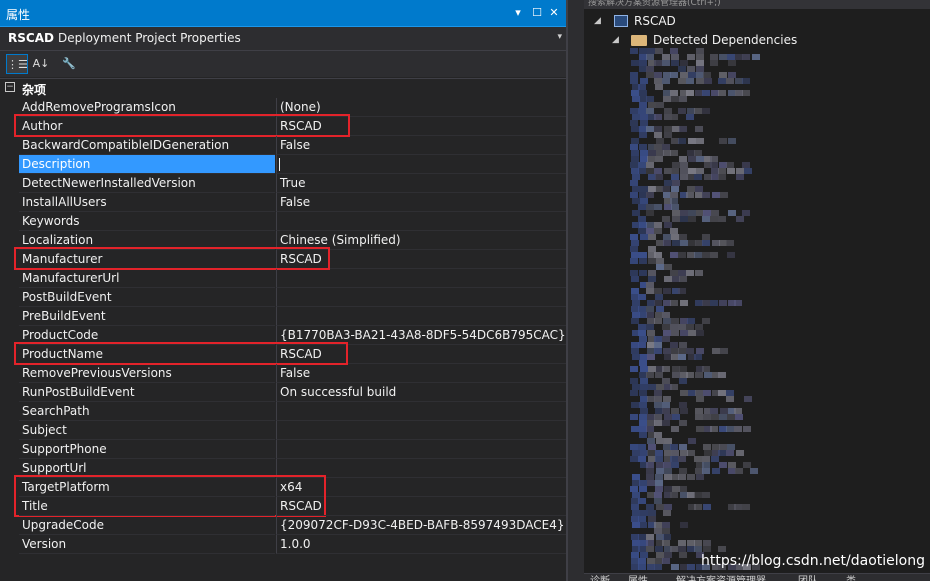  Describe the element at coordinates (147, 525) in the screenshot. I see `property-name: UpgradeCode` at that location.